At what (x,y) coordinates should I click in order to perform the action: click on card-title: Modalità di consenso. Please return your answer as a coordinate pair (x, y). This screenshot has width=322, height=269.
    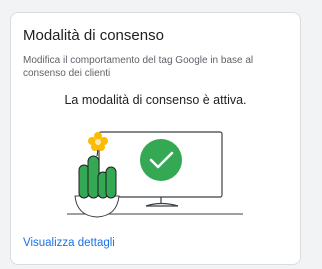
    Looking at the image, I should click on (93, 35).